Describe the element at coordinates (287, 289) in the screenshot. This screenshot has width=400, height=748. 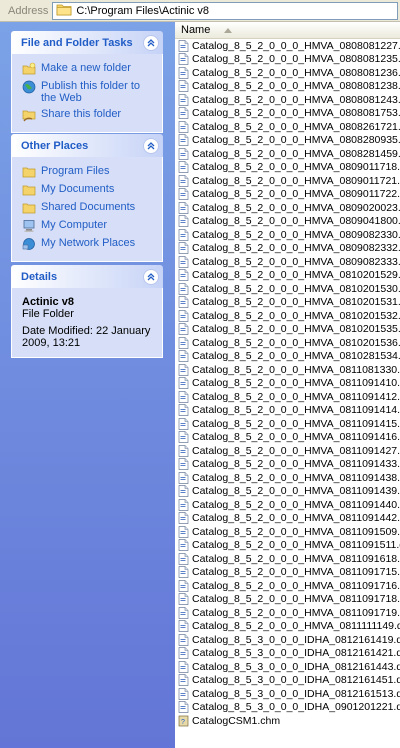
I see `file-row: Catalog_8_5_2_0_0_0_HMVA_0810201530.dmp` at that location.